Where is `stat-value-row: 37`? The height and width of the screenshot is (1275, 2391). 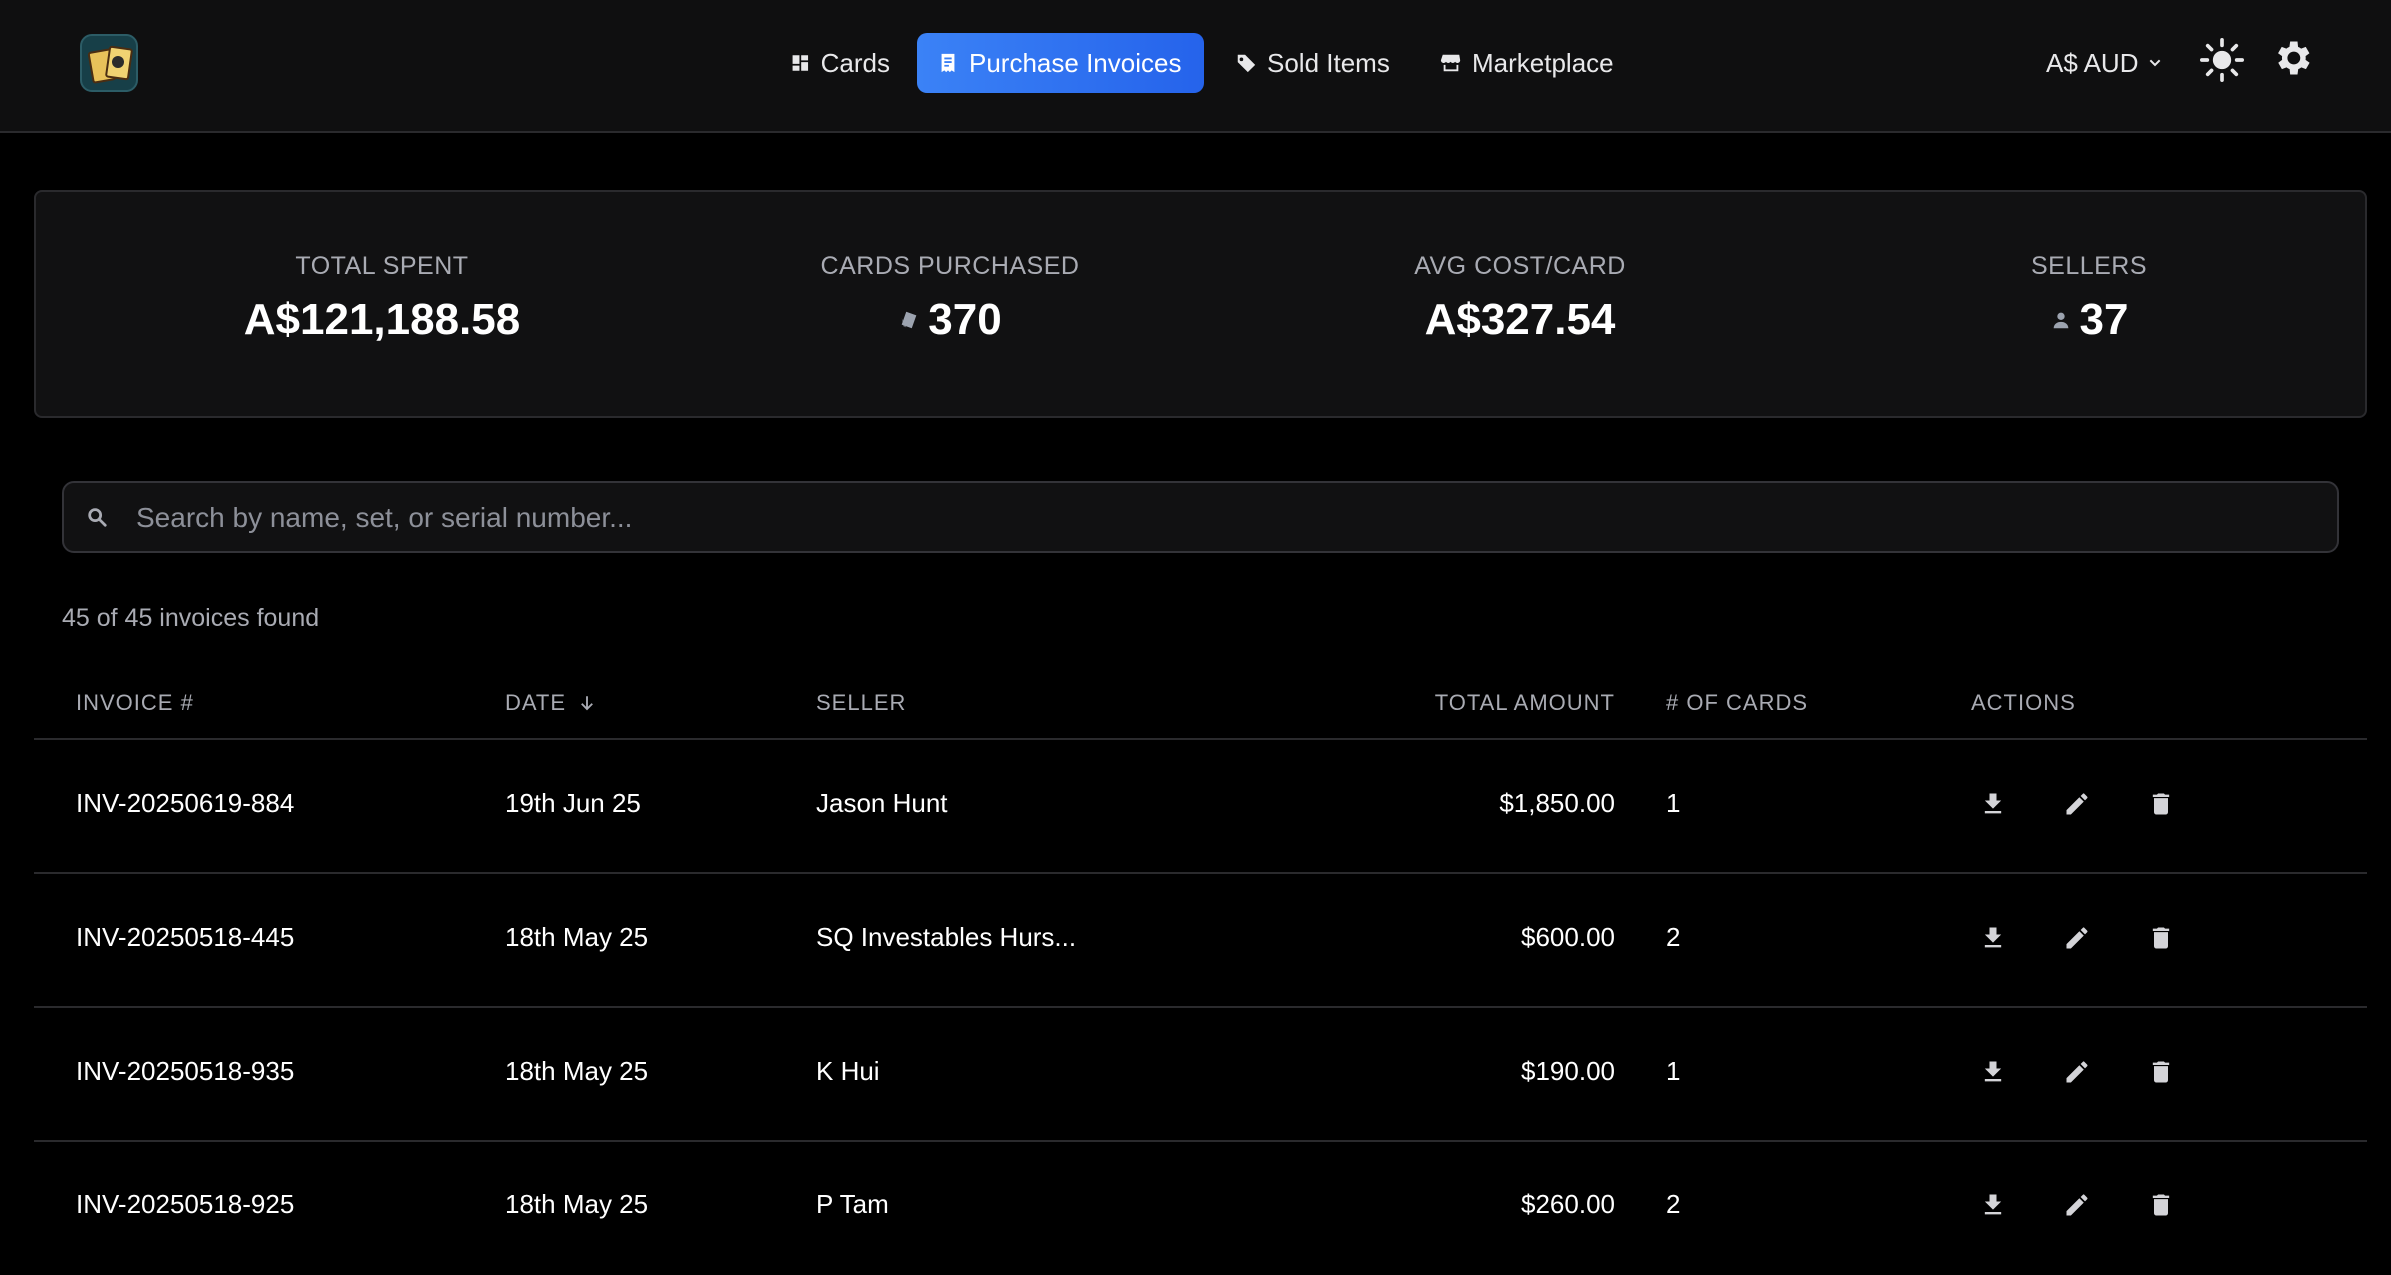
stat-value-row: 37 is located at coordinates (2089, 320).